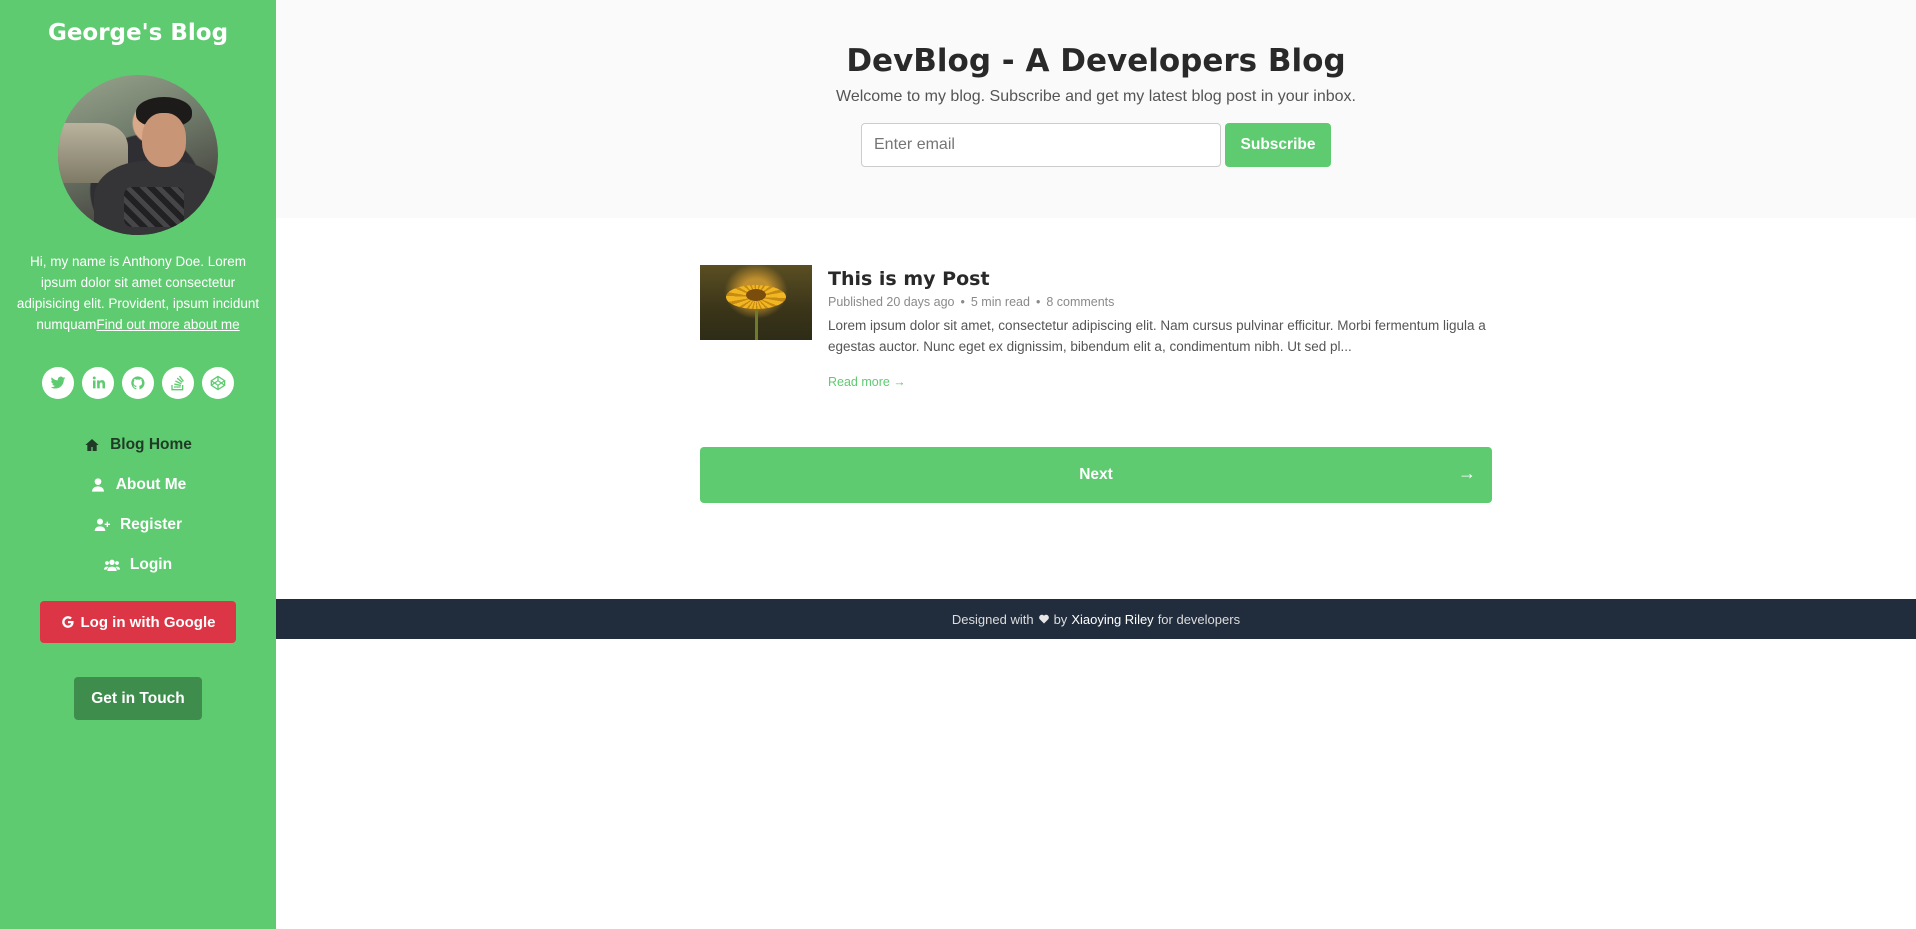 This screenshot has width=1916, height=929. Describe the element at coordinates (1080, 302) in the screenshot. I see `post-comments: 8 comments` at that location.